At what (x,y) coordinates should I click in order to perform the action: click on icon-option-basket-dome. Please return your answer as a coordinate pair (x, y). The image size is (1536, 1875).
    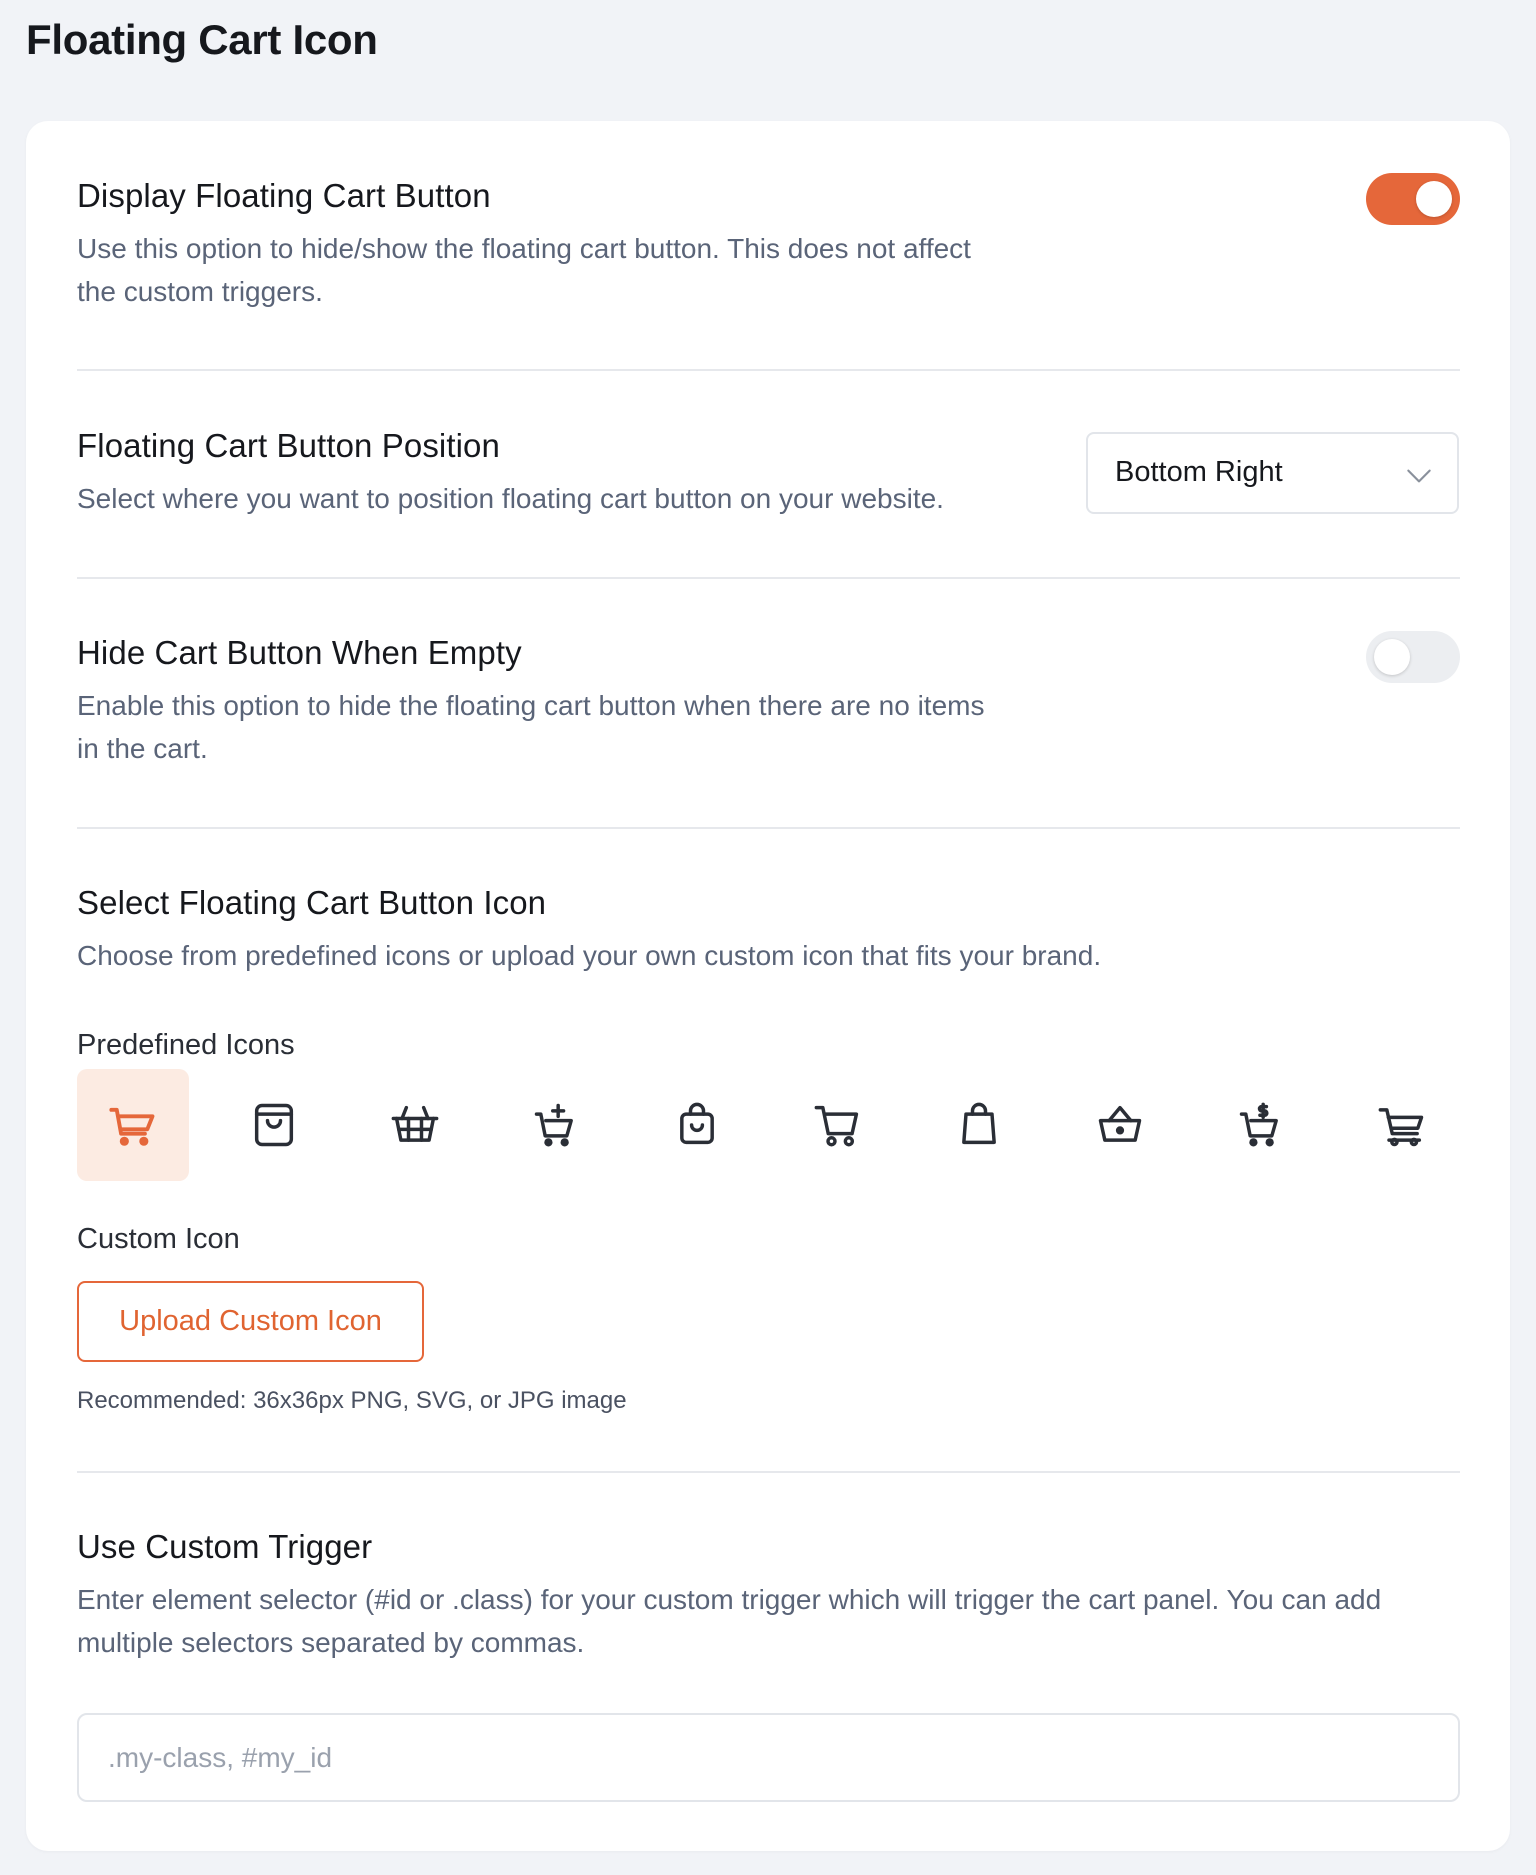
    Looking at the image, I should click on (1120, 1125).